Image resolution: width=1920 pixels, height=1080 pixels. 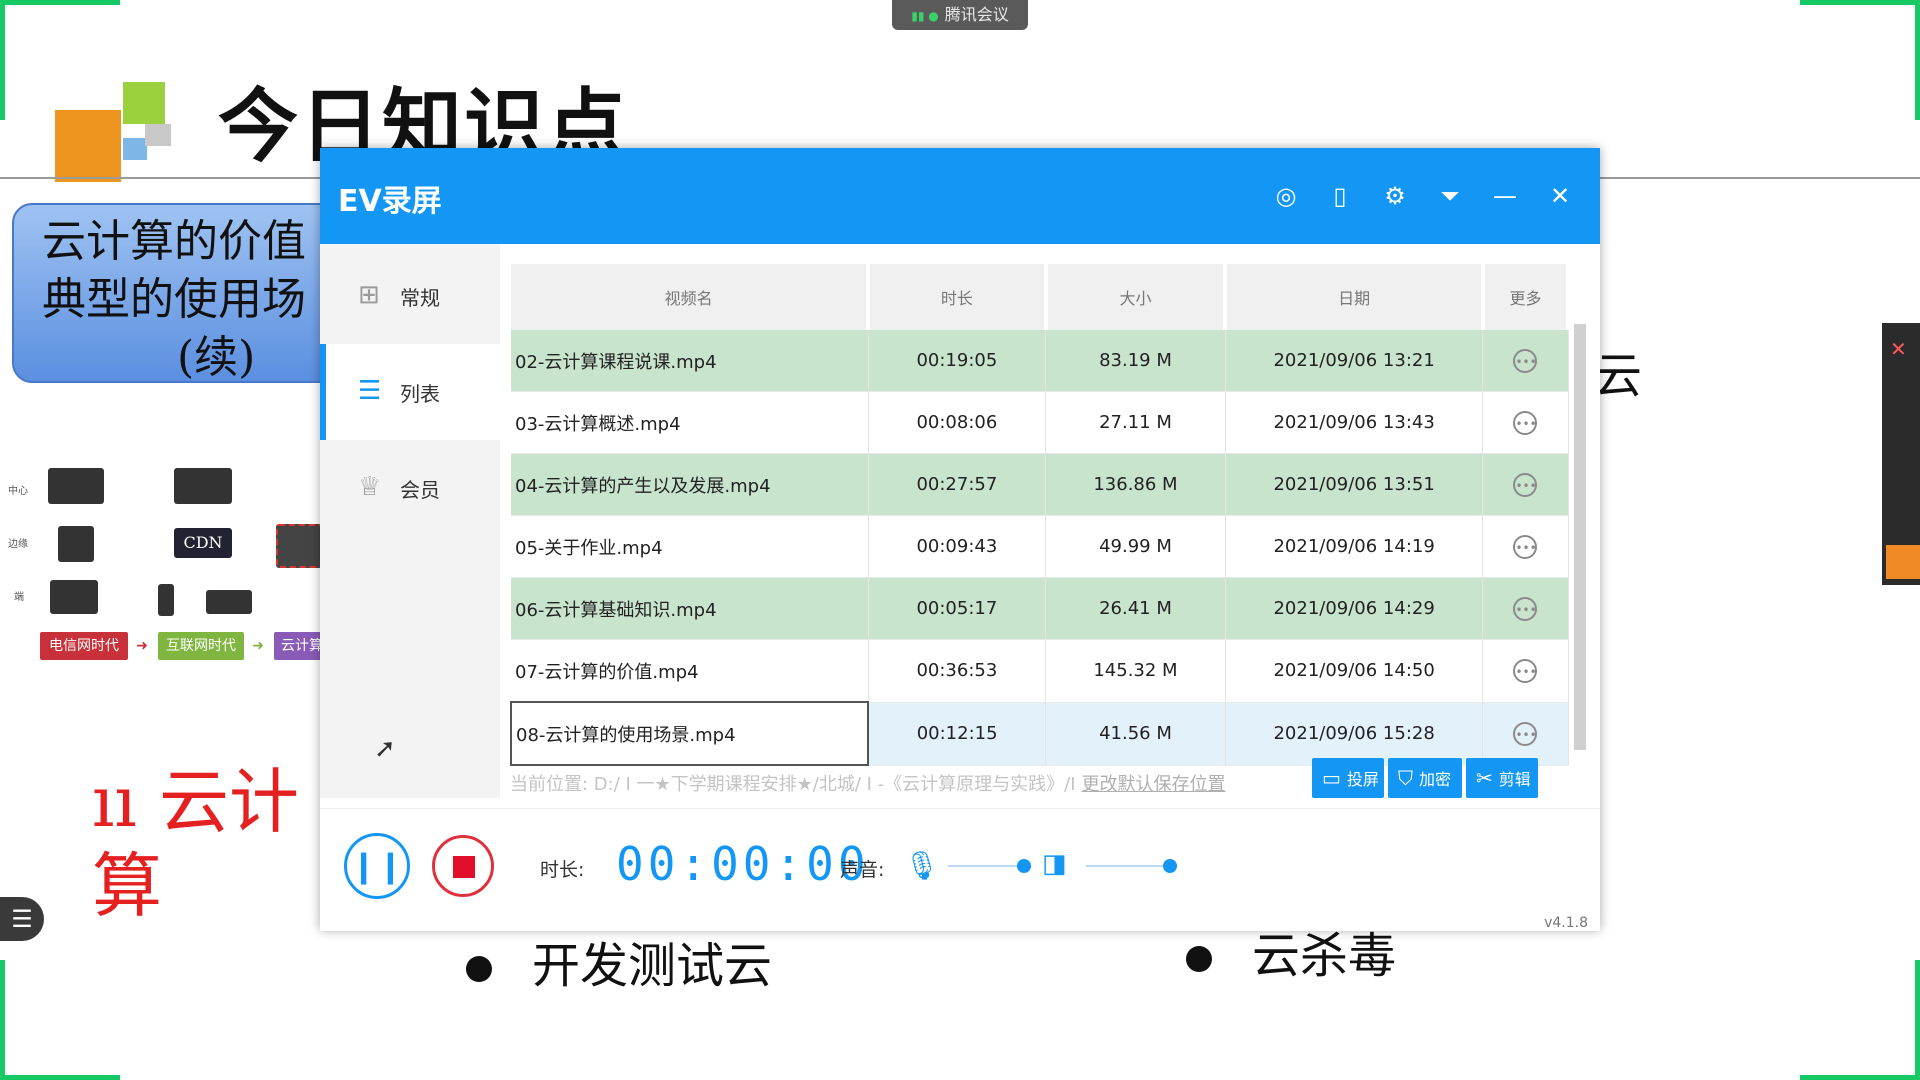 I want to click on nav-label: 常规, so click(x=420, y=298).